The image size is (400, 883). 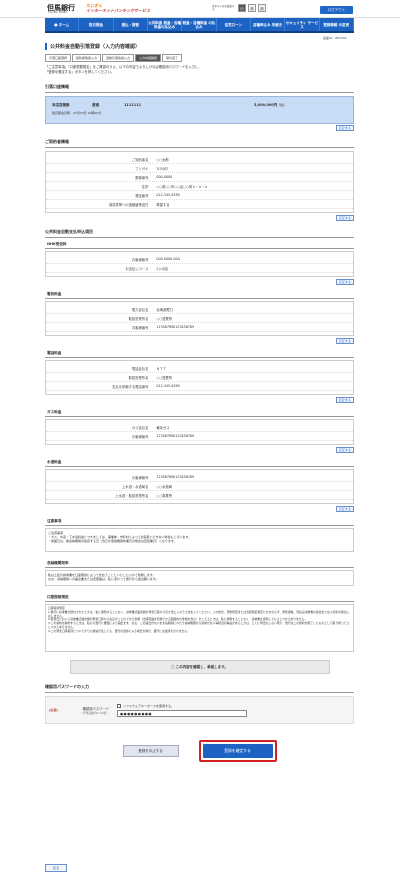 I want to click on row-key: 上水道・取扱営業所名, so click(x=98, y=495).